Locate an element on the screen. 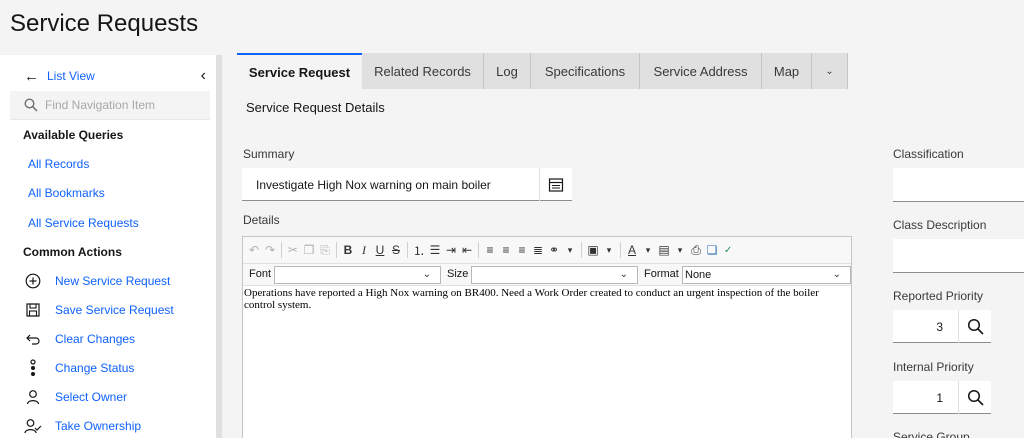 The height and width of the screenshot is (438, 1024). user-icon is located at coordinates (33, 397).